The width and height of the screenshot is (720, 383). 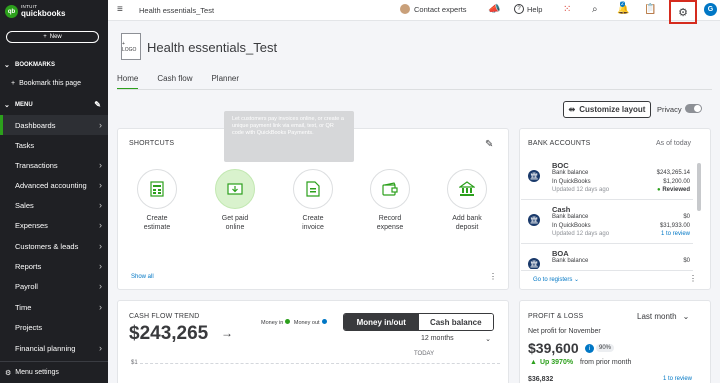 I want to click on help-label: Help, so click(x=535, y=9).